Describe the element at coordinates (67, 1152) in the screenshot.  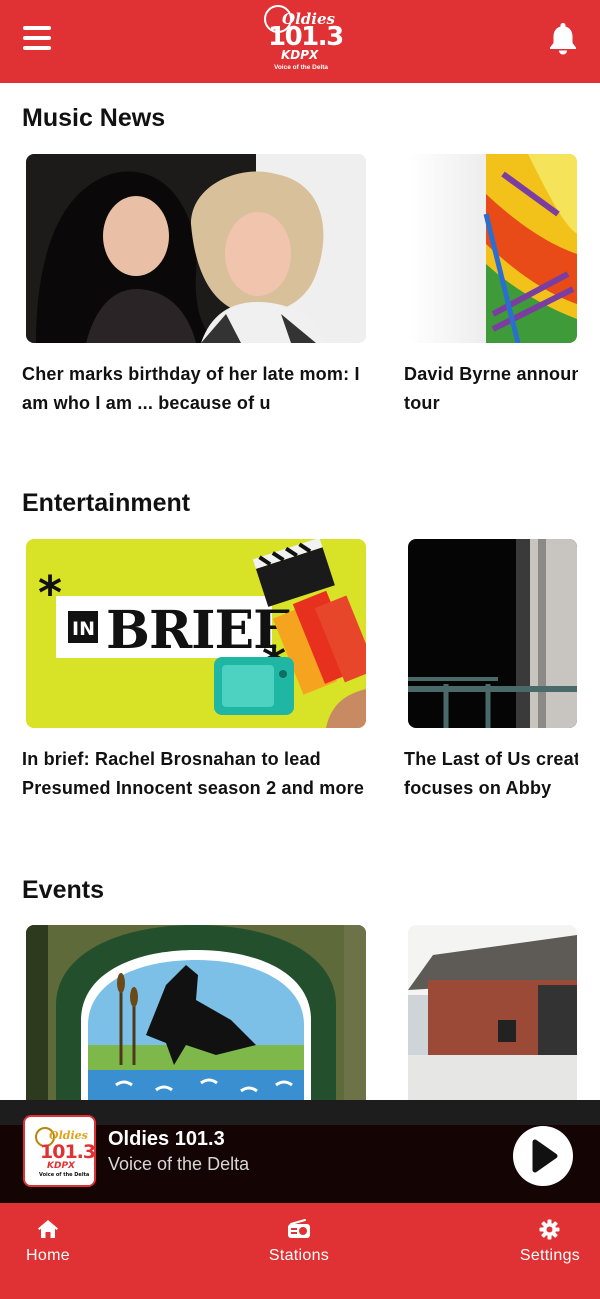
I see `svg-text: 101.3` at that location.